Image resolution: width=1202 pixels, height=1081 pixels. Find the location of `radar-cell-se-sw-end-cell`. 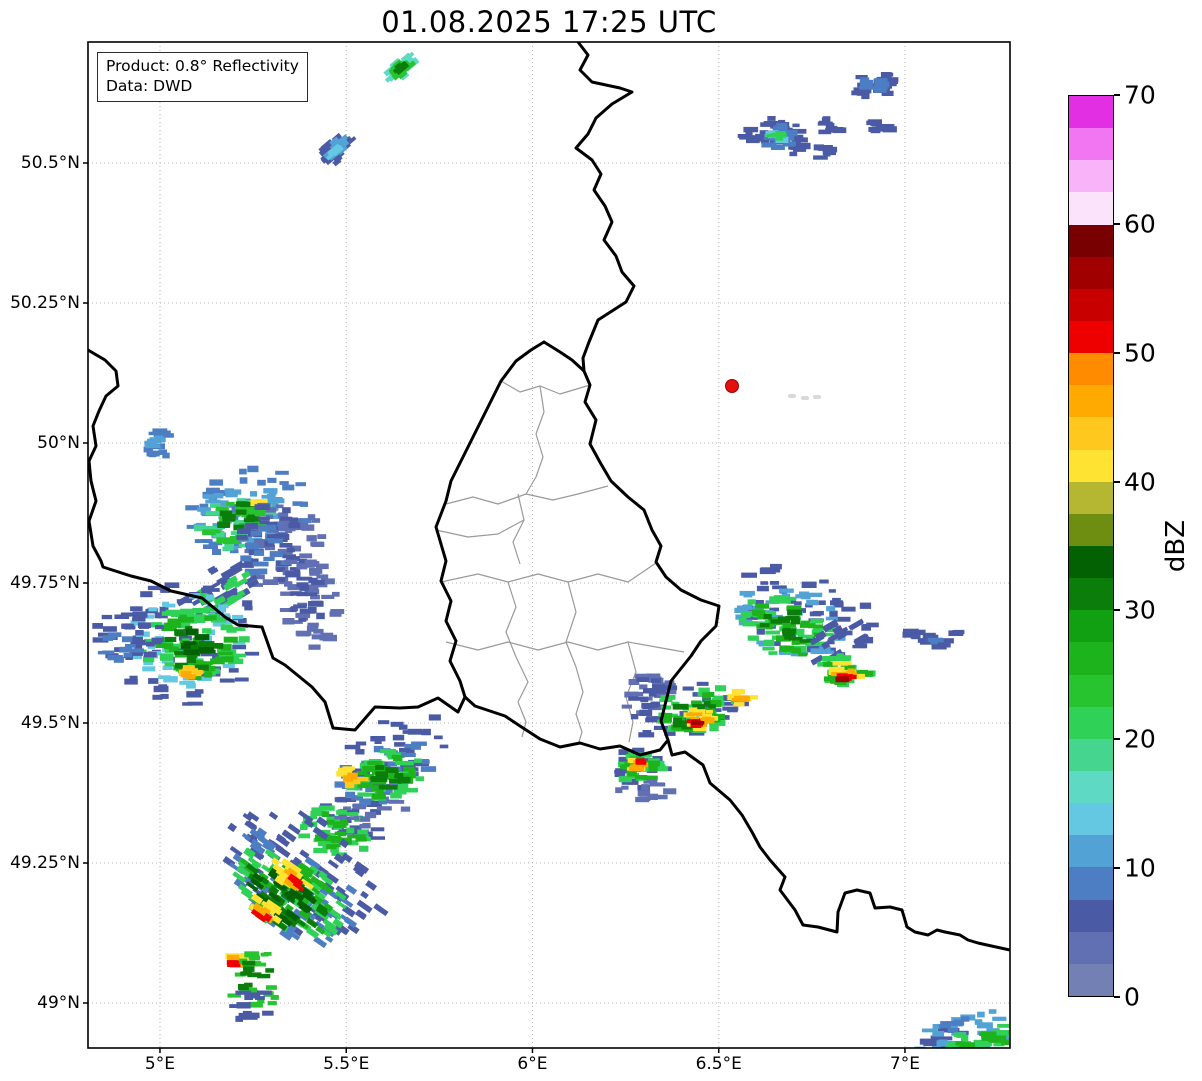

radar-cell-se-sw-end-cell is located at coordinates (645, 775).